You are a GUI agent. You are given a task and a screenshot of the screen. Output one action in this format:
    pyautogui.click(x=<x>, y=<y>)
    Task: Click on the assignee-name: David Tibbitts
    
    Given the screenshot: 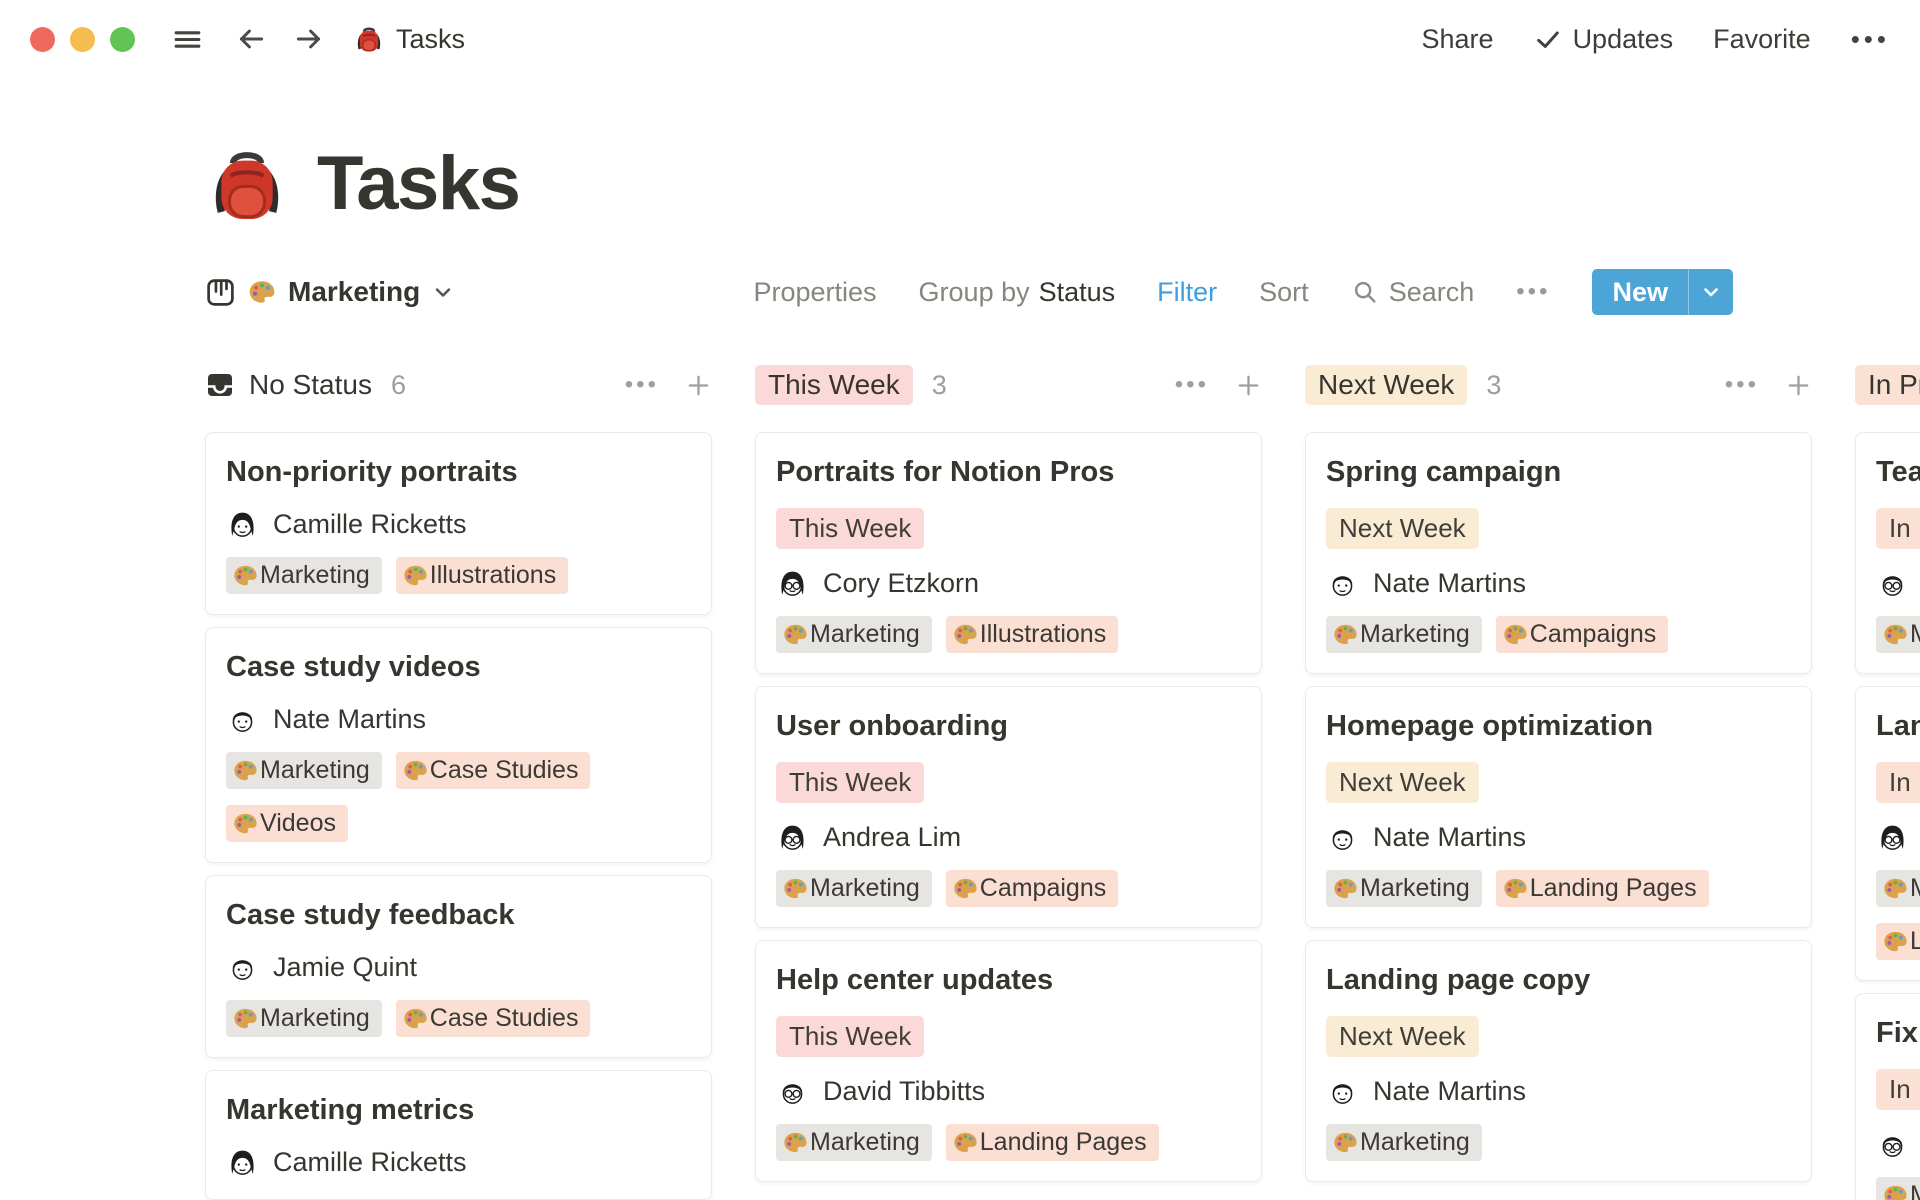 What is the action you would take?
    pyautogui.click(x=904, y=1091)
    